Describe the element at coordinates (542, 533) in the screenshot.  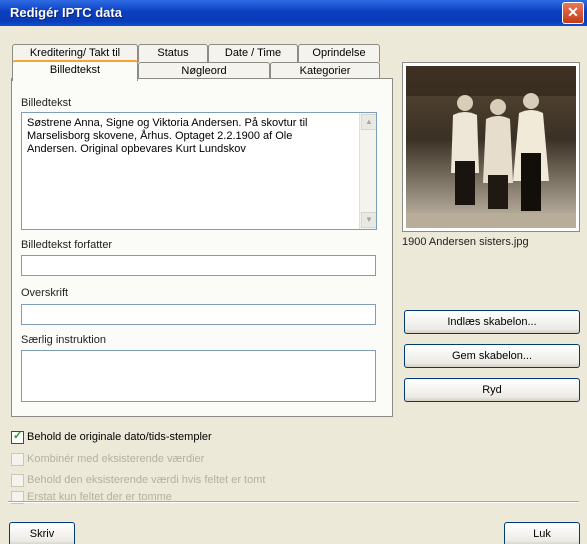
I see `close-button: Luk` at that location.